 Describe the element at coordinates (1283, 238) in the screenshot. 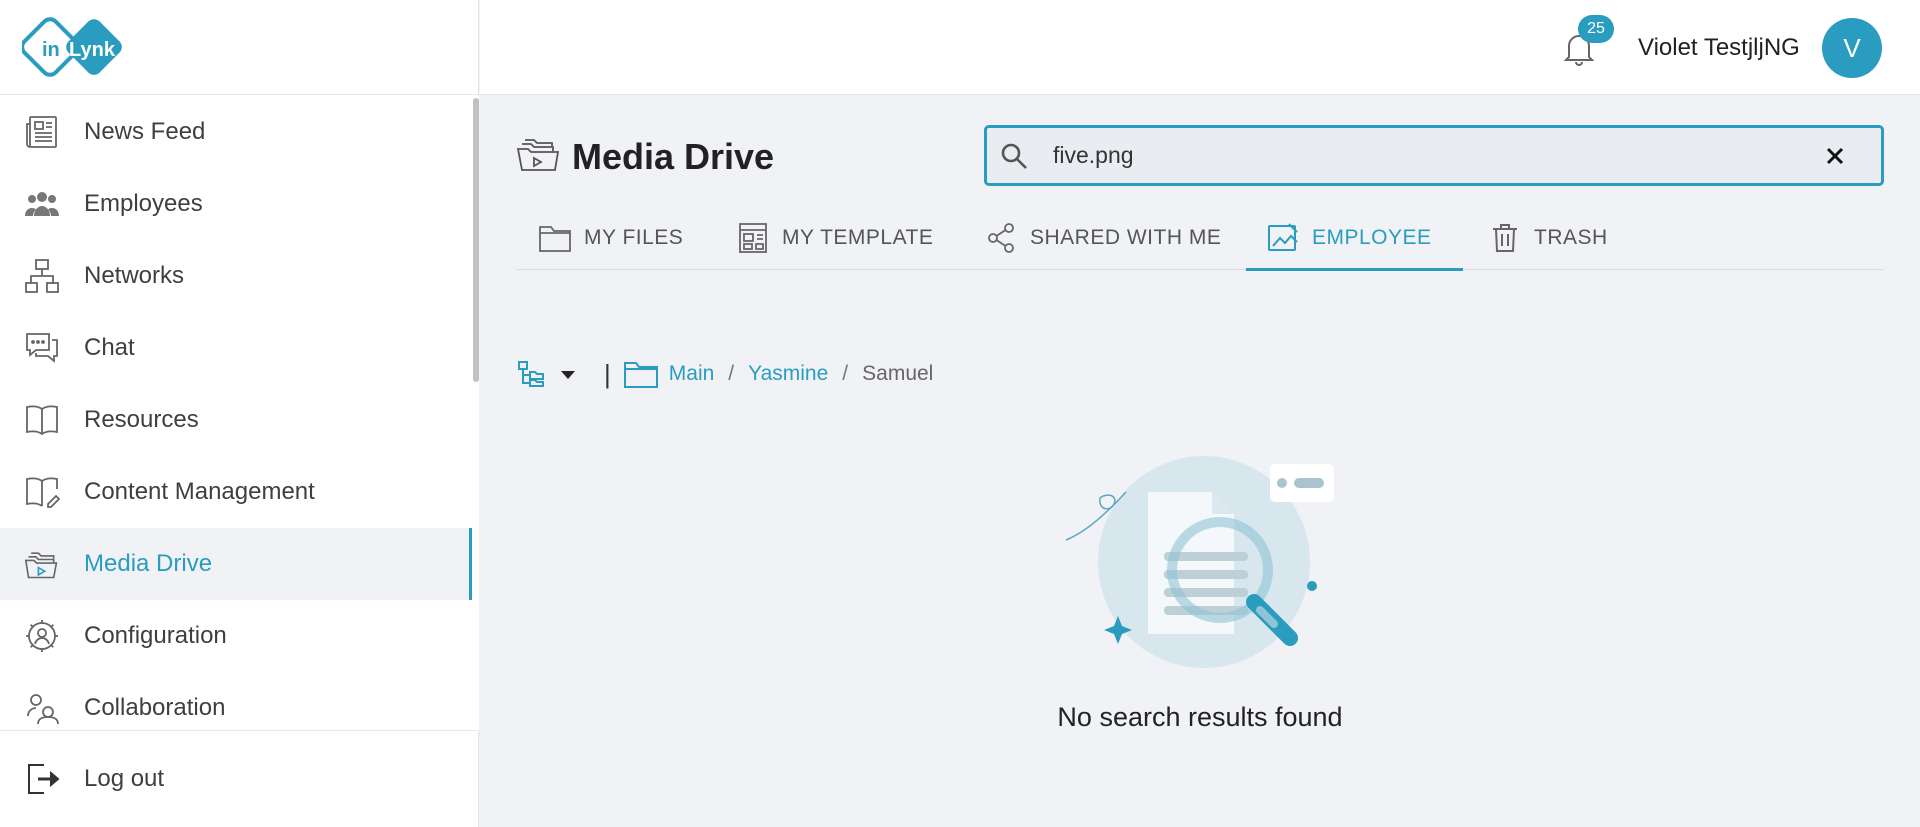

I see `image-chart-icon` at that location.